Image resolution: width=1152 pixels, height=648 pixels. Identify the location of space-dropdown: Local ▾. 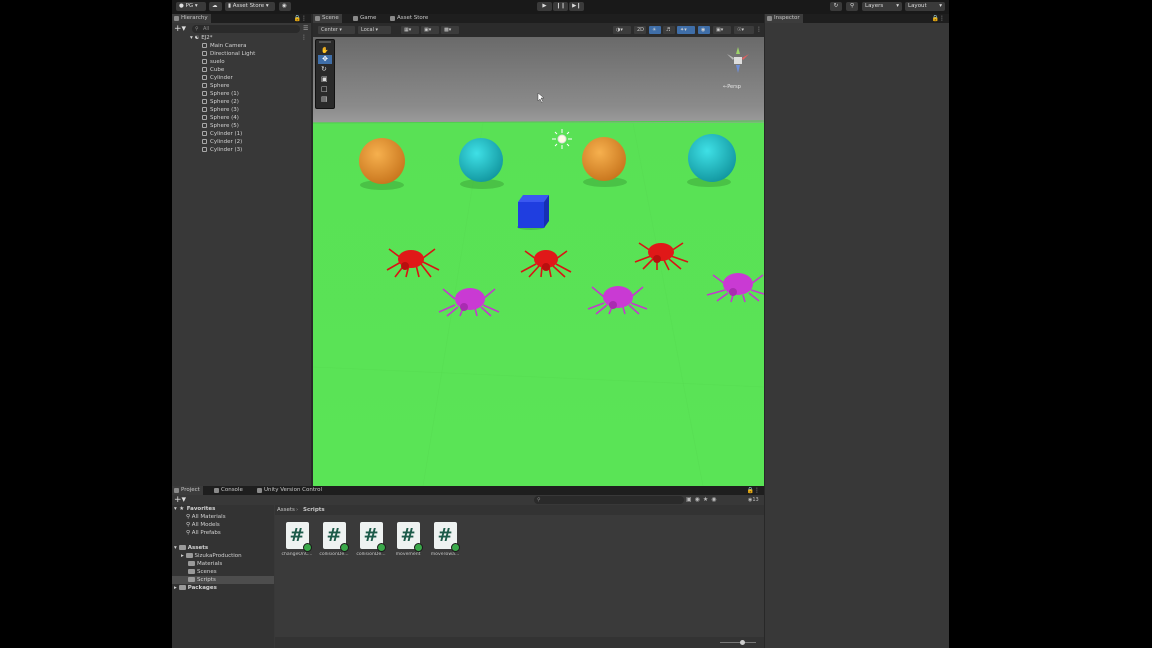
(374, 30).